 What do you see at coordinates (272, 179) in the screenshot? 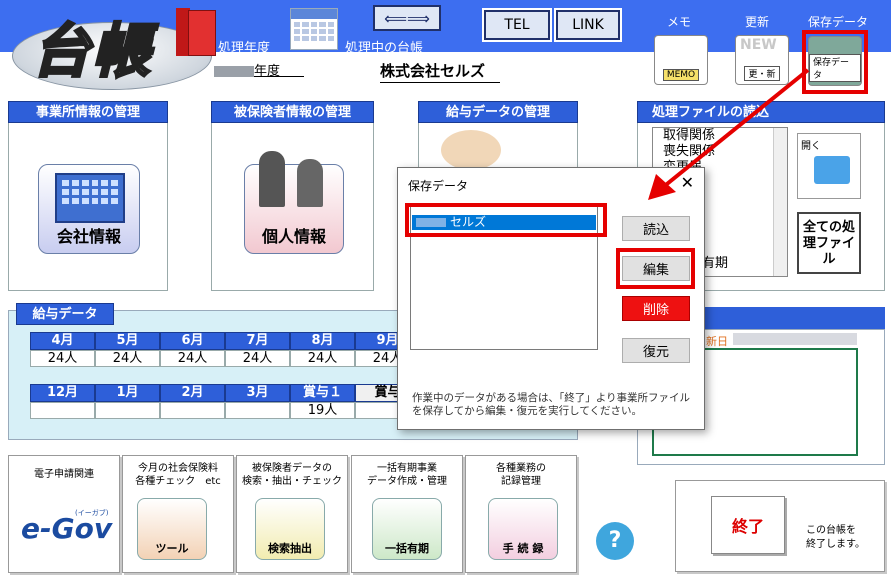
I see `person-icon` at bounding box center [272, 179].